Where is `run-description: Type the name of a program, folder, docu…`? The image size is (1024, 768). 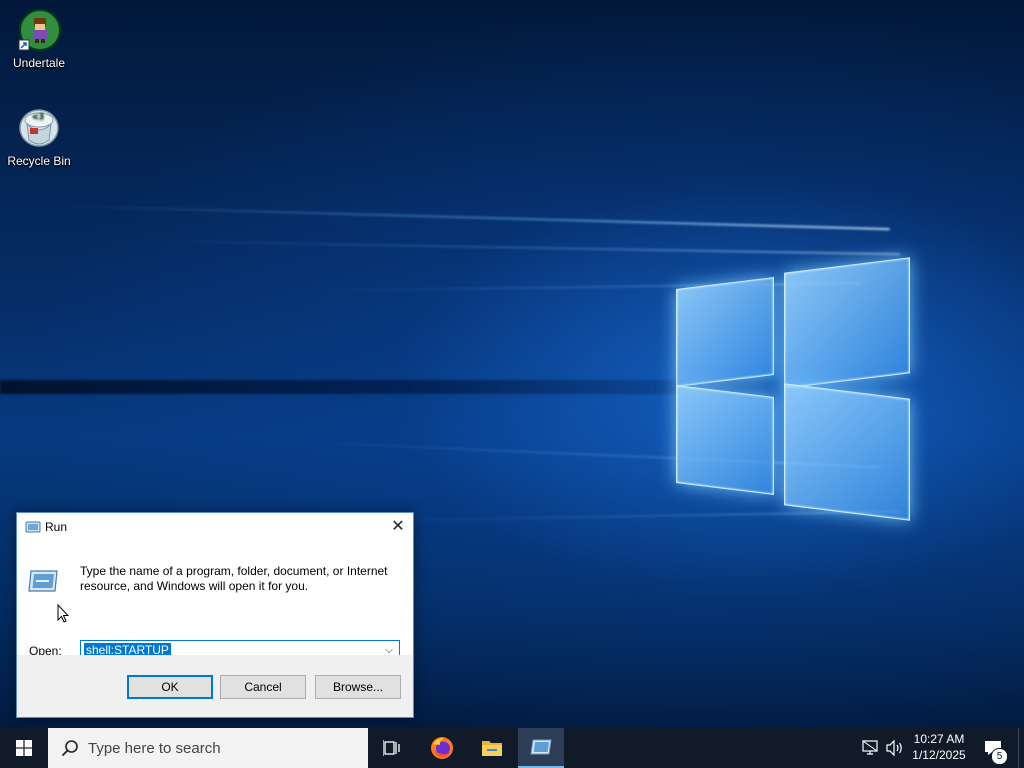 run-description: Type the name of a program, folder, docu… is located at coordinates (234, 578).